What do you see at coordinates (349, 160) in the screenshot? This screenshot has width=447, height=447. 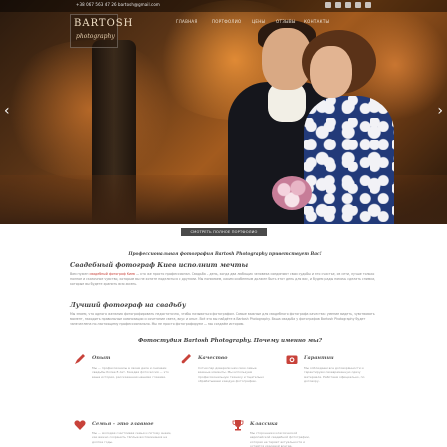 I see `hero-woman` at bounding box center [349, 160].